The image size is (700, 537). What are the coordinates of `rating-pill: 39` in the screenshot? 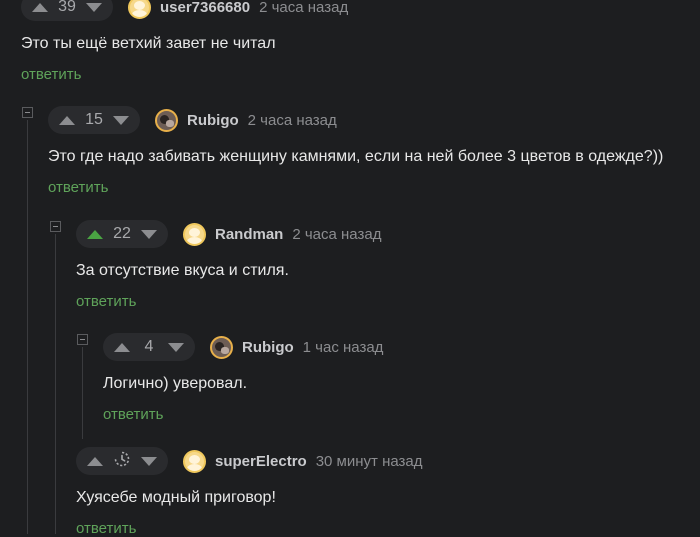 It's located at (67, 10).